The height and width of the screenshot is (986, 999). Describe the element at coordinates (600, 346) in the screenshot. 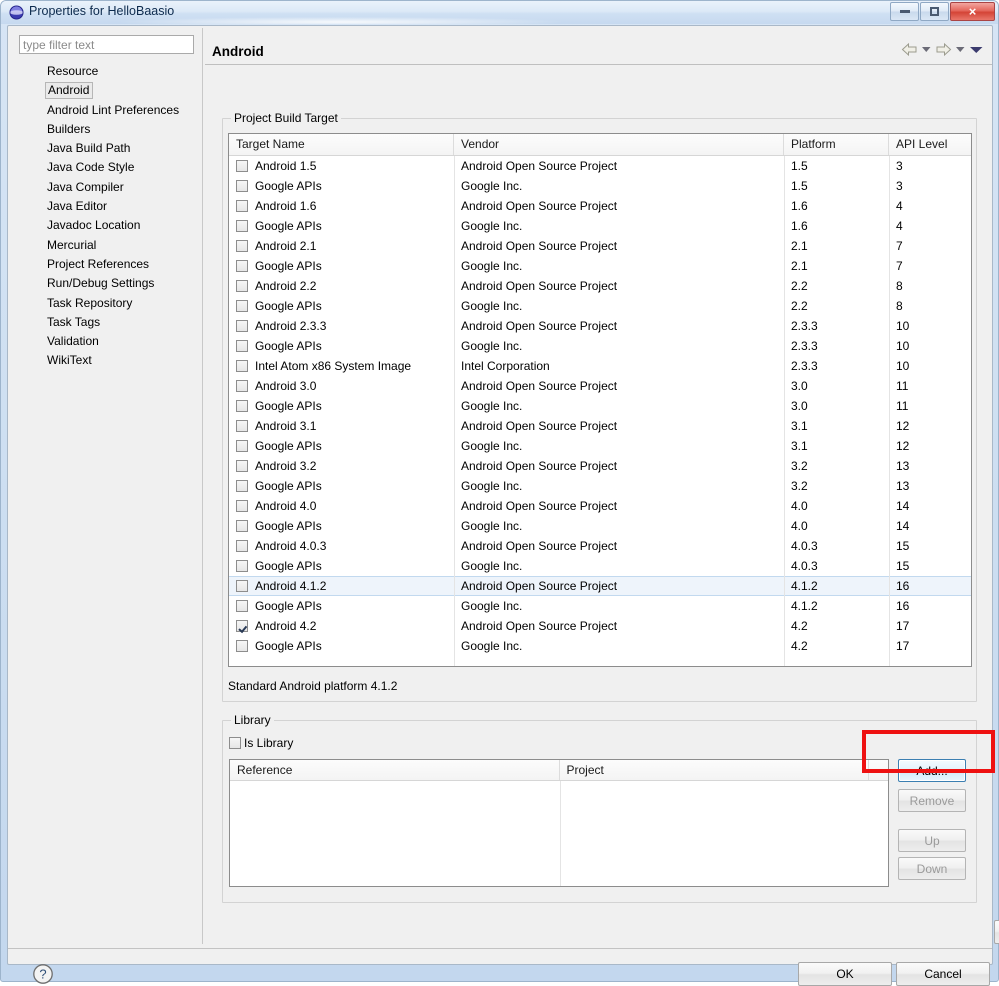

I see `table-row: Google APIs Google Inc. 2.3.3 10` at that location.